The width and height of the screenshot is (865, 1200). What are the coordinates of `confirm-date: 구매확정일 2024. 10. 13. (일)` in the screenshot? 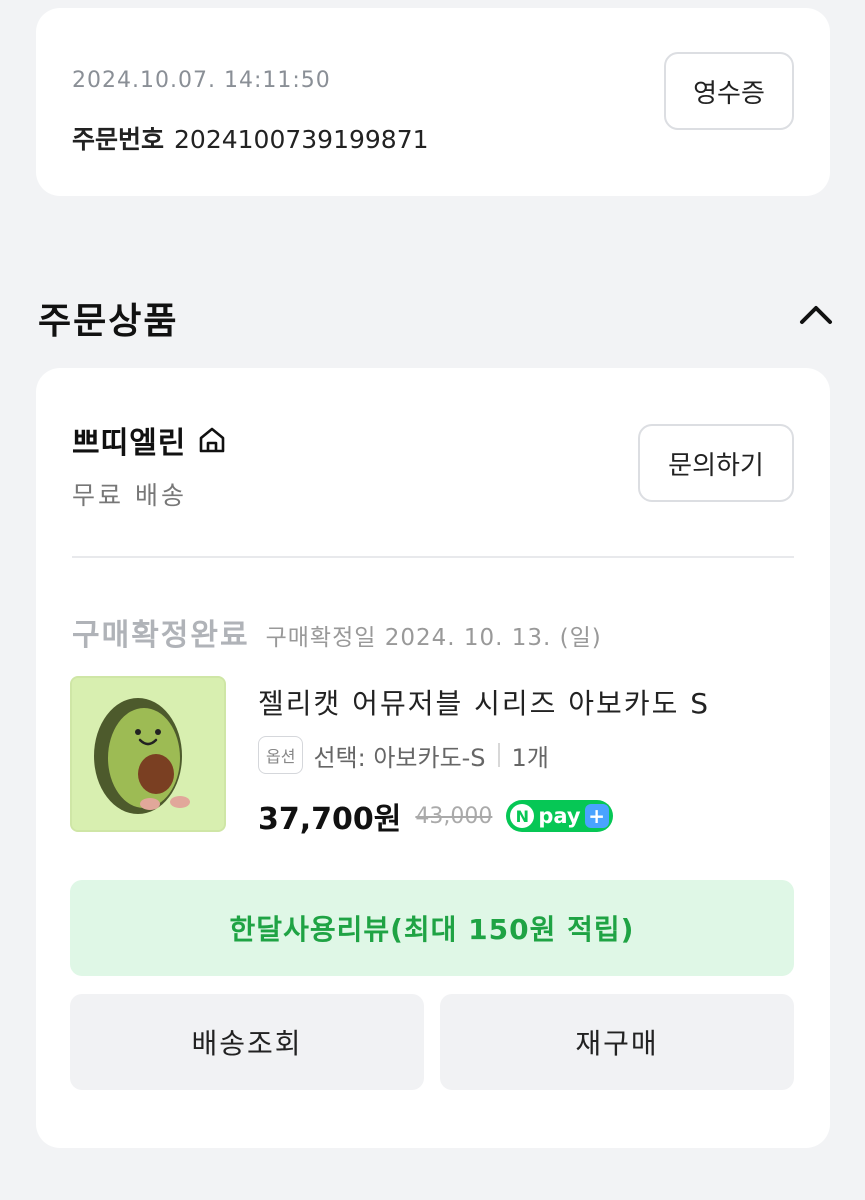 It's located at (433, 638).